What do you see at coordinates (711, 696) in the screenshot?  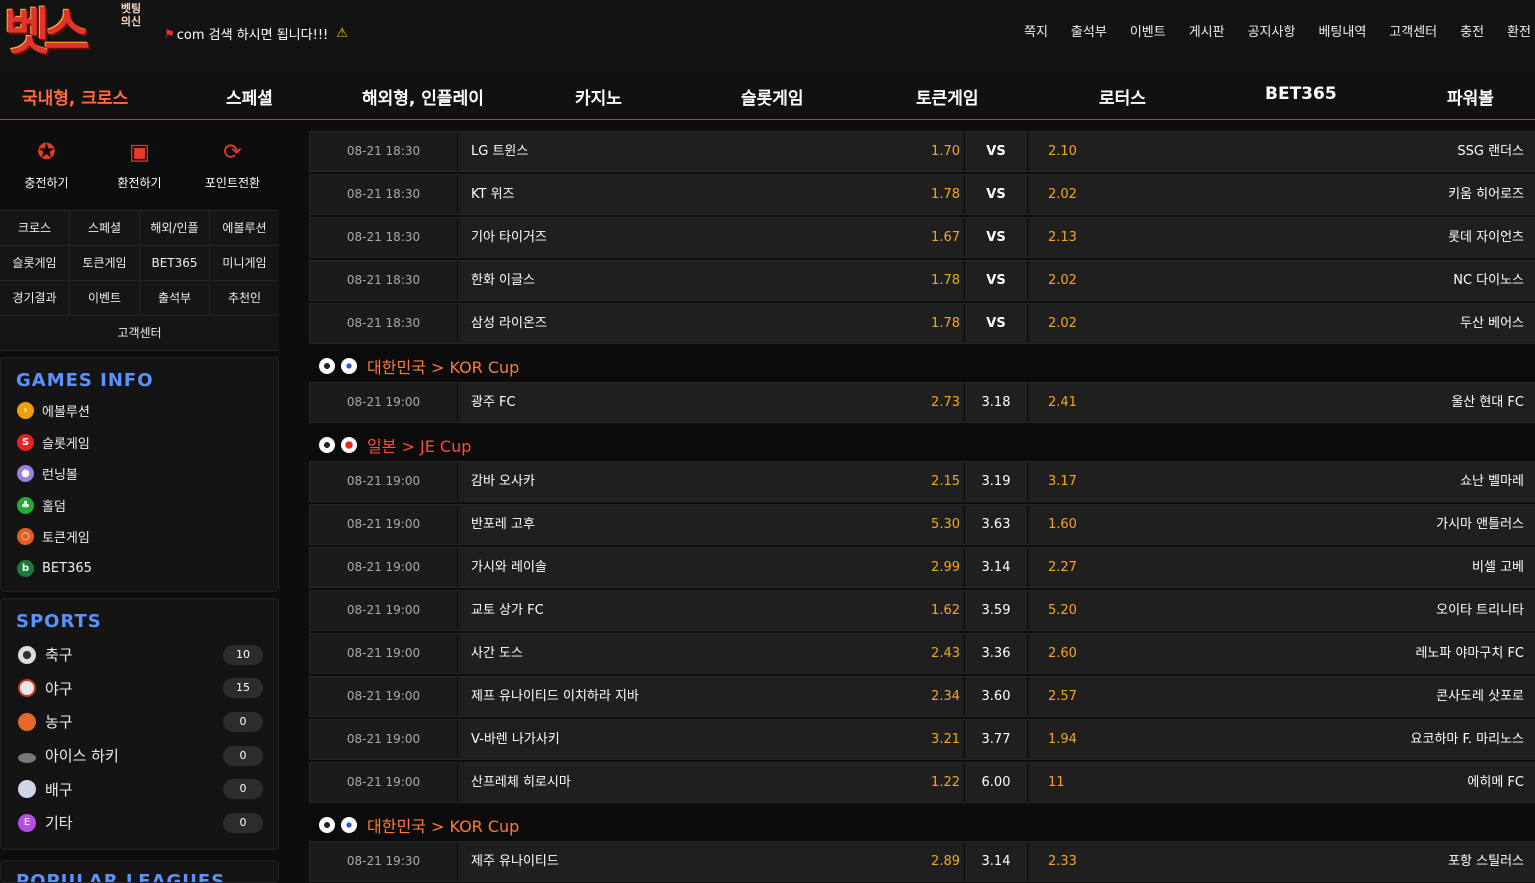 I see `home-team-bet: 제프 유나이티드 이치하라 지바` at bounding box center [711, 696].